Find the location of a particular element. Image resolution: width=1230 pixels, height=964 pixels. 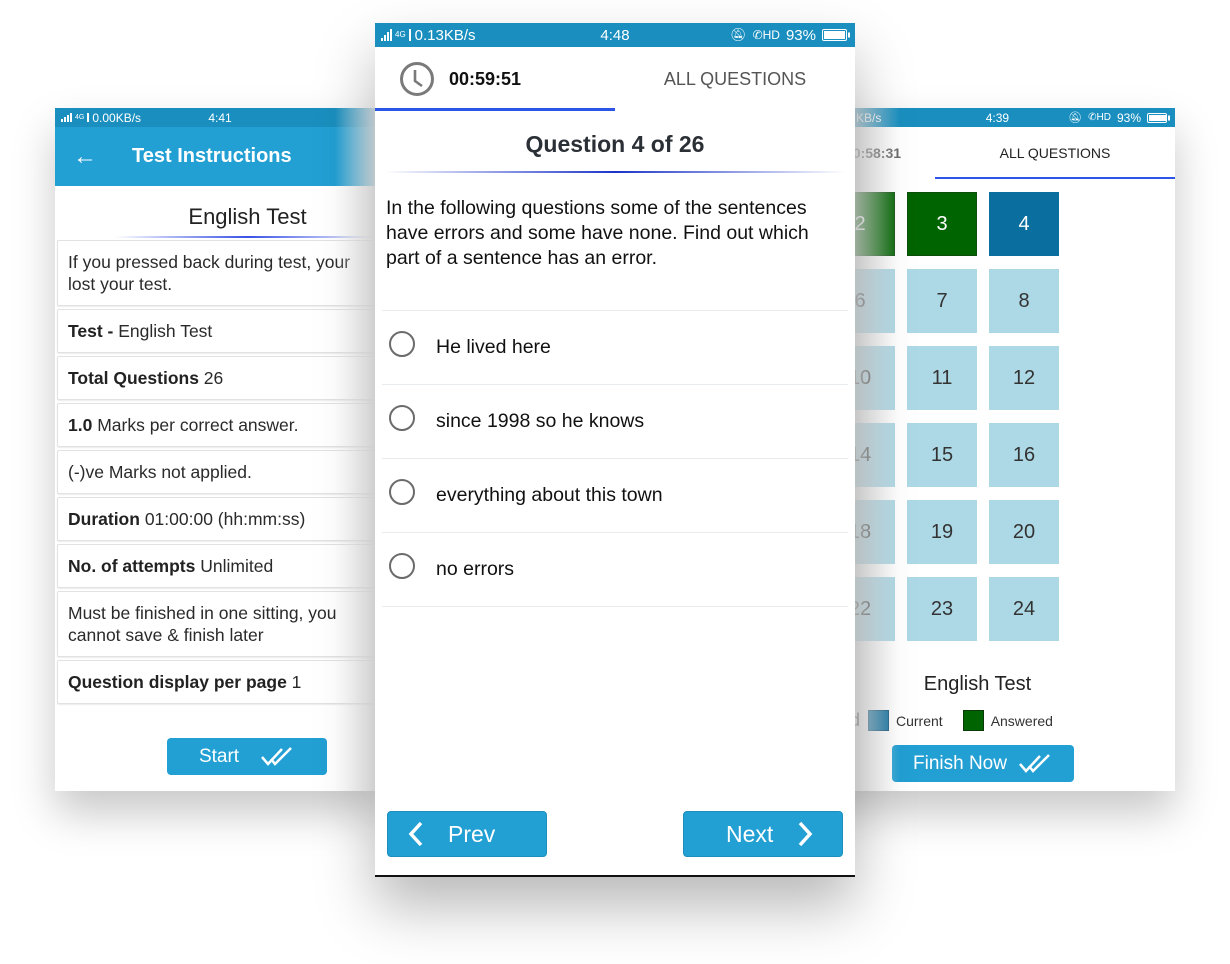

status-time: 4:39 is located at coordinates (997, 117).